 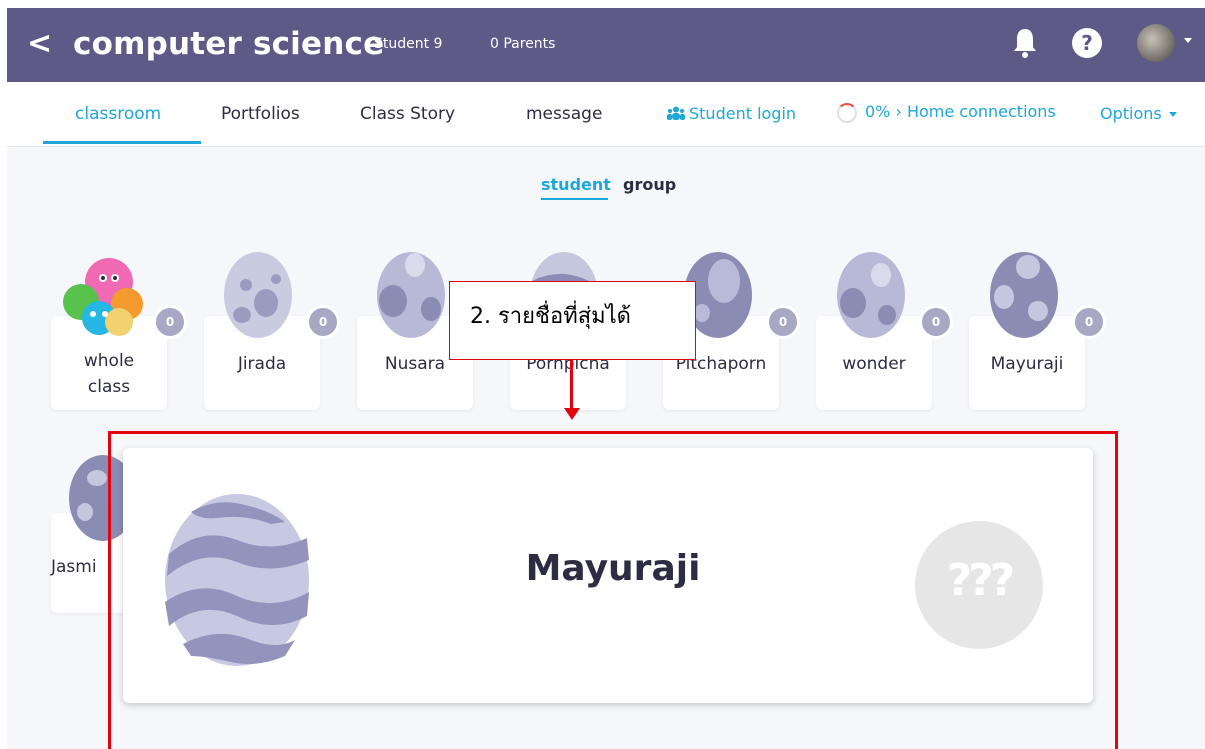 What do you see at coordinates (1025, 43) in the screenshot?
I see `bell-icon` at bounding box center [1025, 43].